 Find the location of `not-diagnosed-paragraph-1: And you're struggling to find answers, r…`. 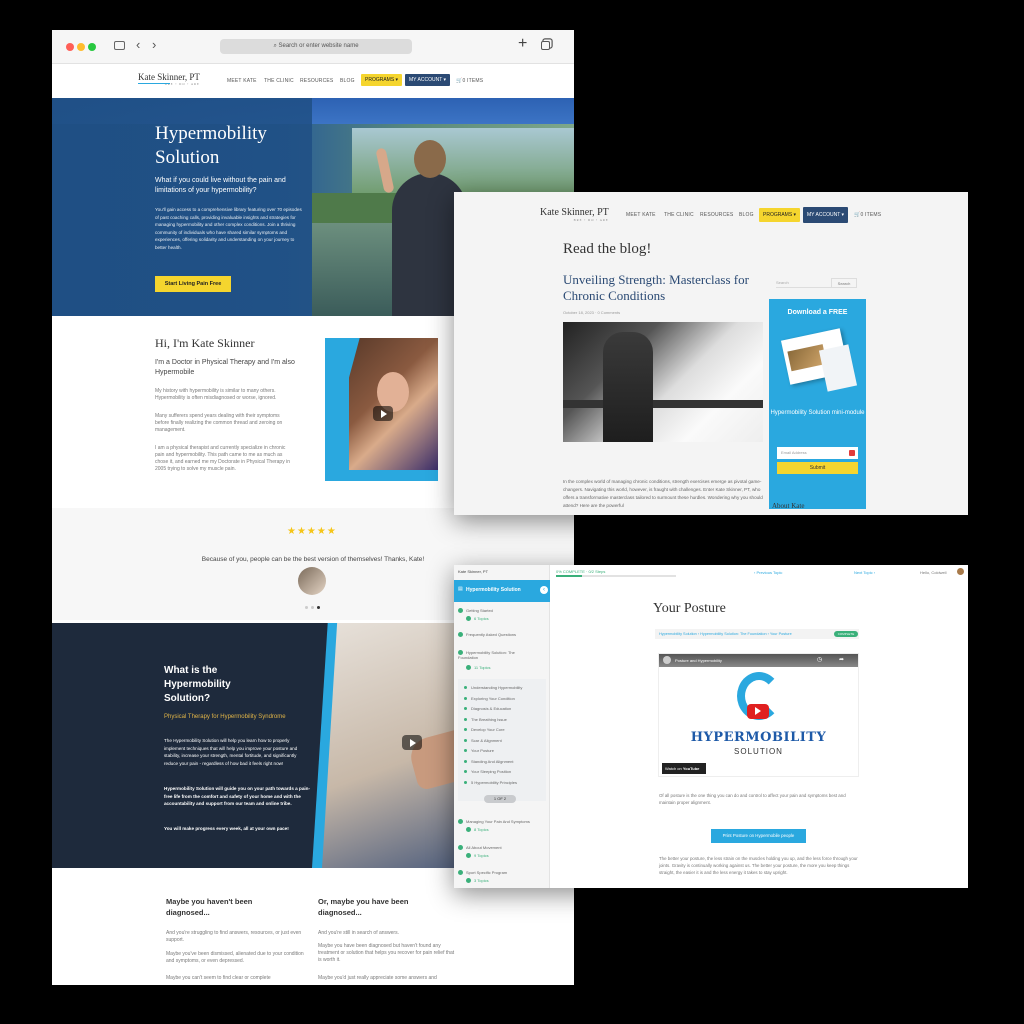

not-diagnosed-paragraph-1: And you're struggling to find answers, r… is located at coordinates (234, 936).